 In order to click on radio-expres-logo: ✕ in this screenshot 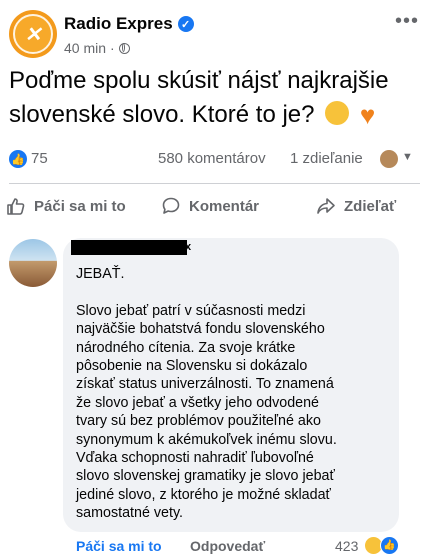, I will do `click(33, 34)`.